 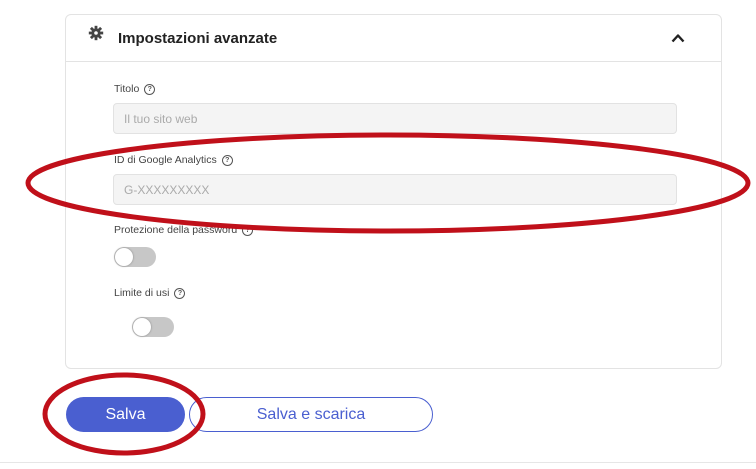 I want to click on analytics-id-input, so click(x=395, y=189).